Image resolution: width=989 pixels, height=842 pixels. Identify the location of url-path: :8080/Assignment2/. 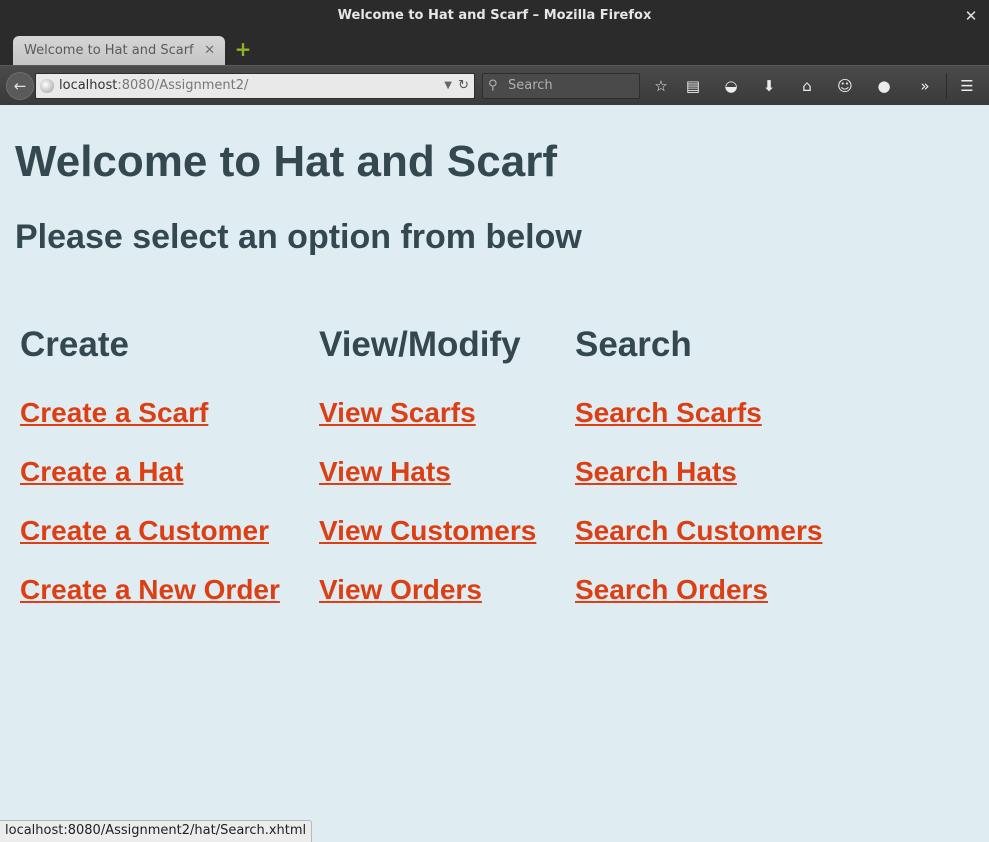
(183, 85).